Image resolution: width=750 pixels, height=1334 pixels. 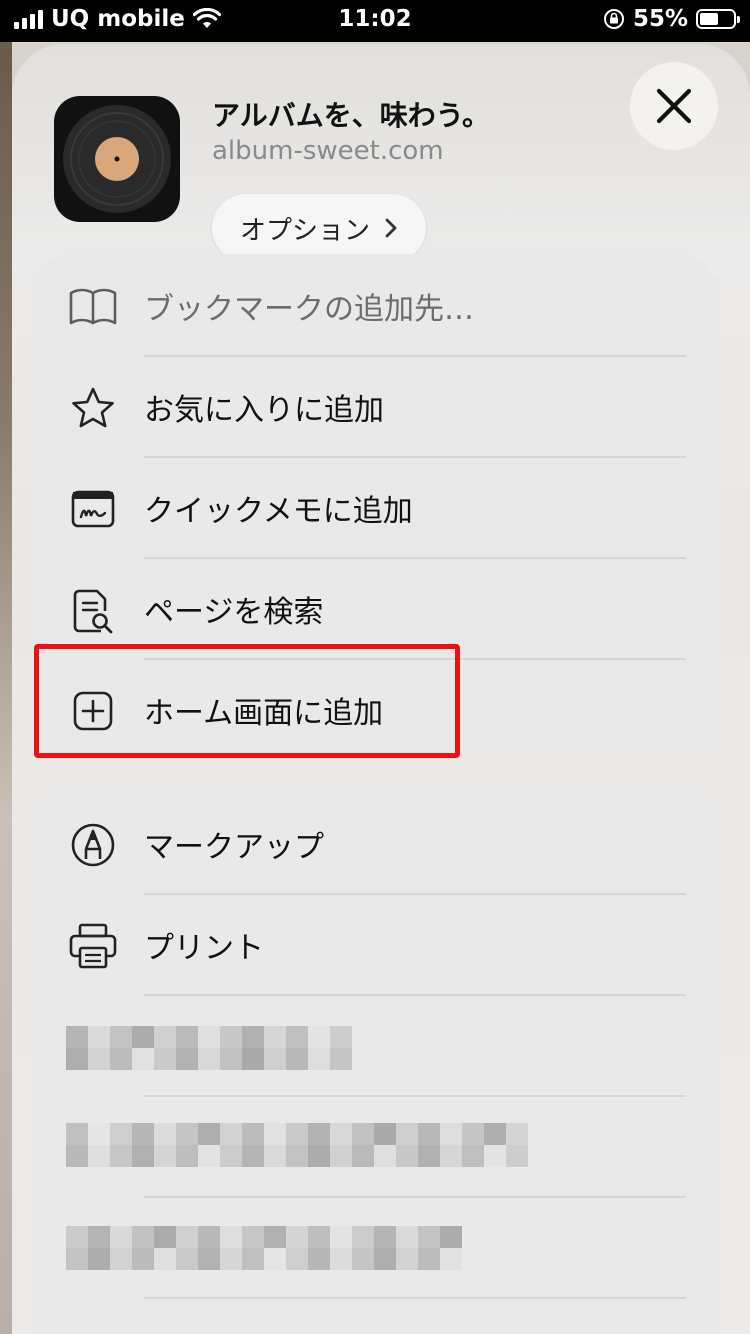 What do you see at coordinates (264, 410) in the screenshot?
I see `menu-item-label: お気に入りに追加` at bounding box center [264, 410].